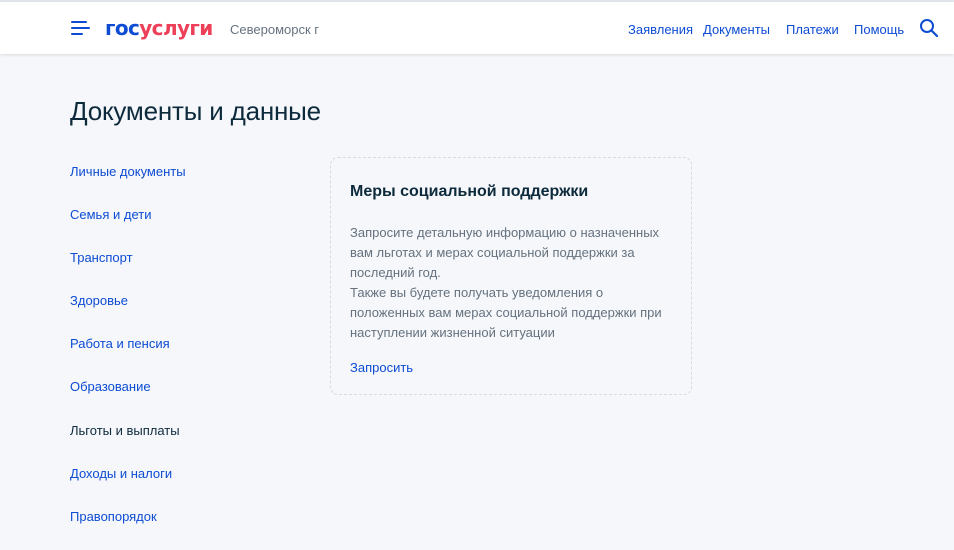 This screenshot has height=550, width=954. What do you see at coordinates (110, 215) in the screenshot?
I see `sidebar-item-family: Семья и дети` at bounding box center [110, 215].